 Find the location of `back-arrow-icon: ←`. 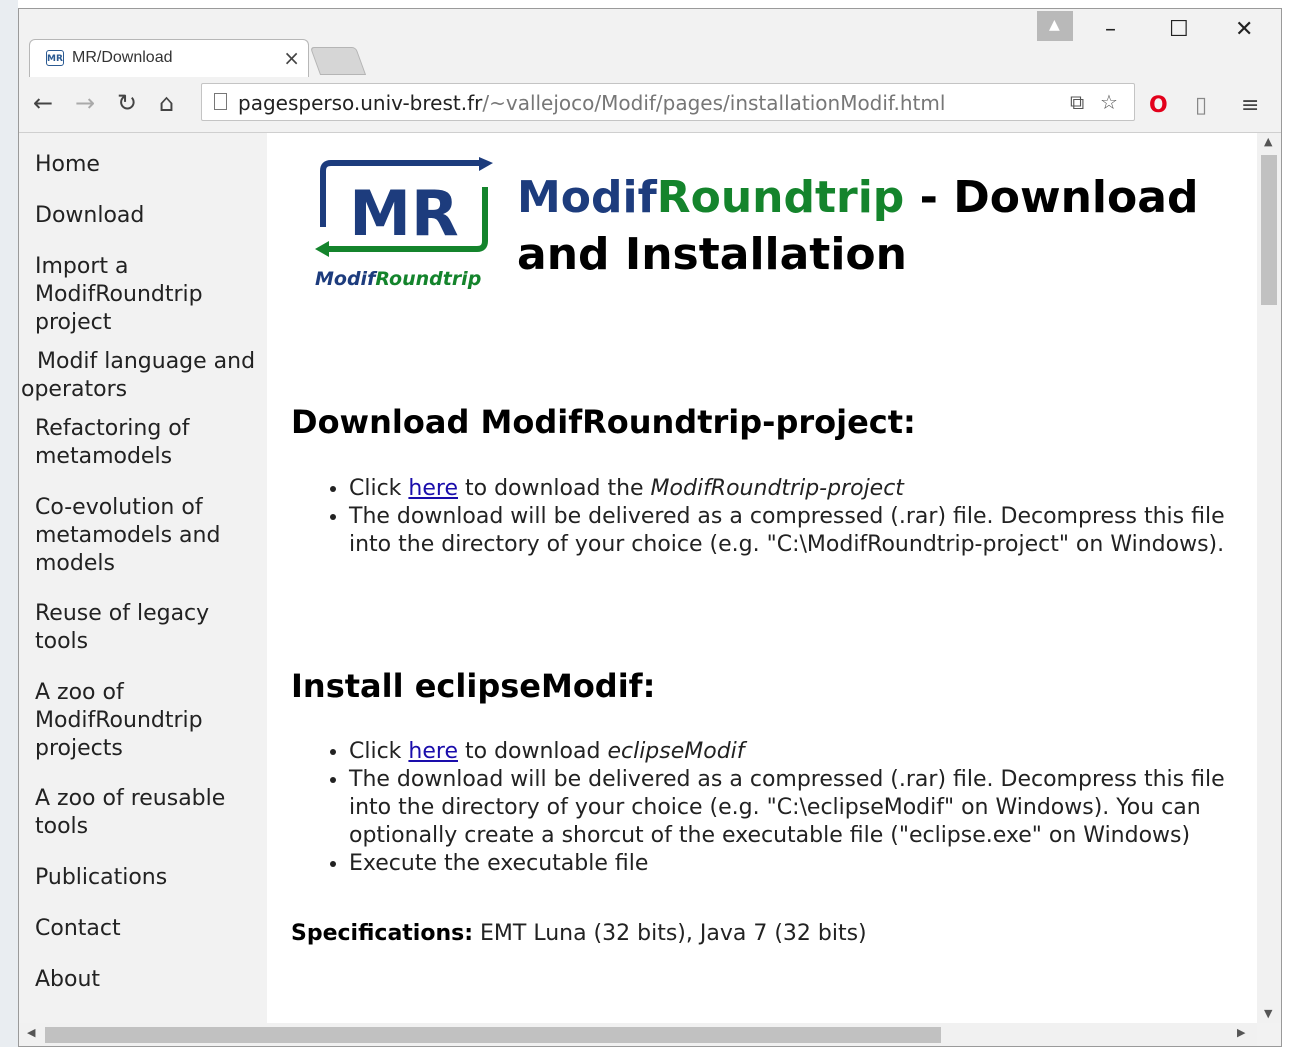

back-arrow-icon: ← is located at coordinates (43, 103).